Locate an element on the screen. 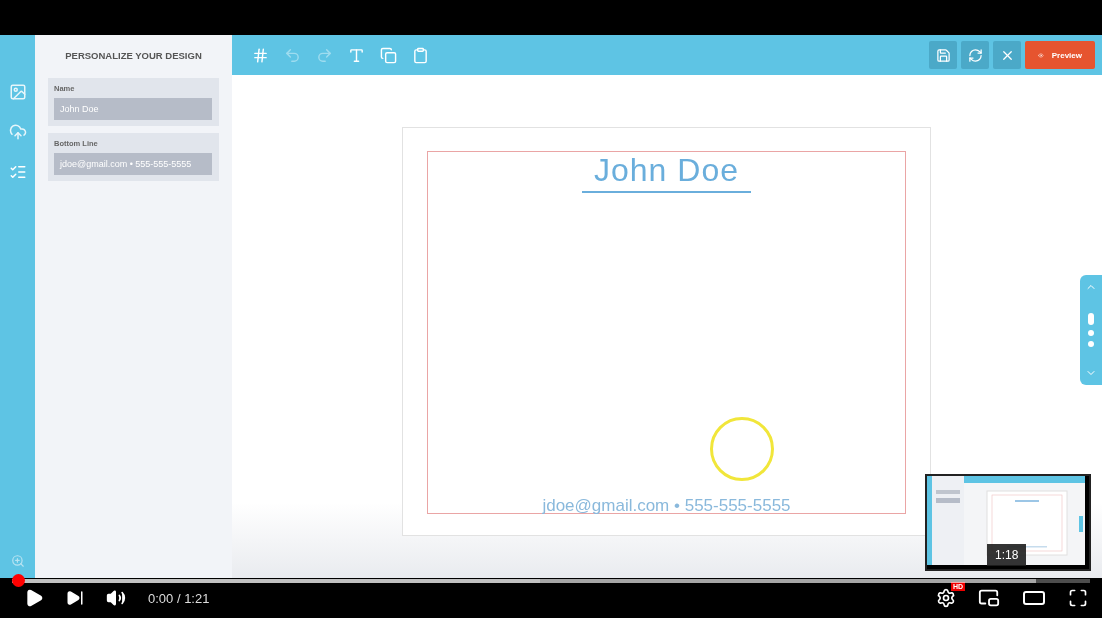  next-button is located at coordinates (75, 598).